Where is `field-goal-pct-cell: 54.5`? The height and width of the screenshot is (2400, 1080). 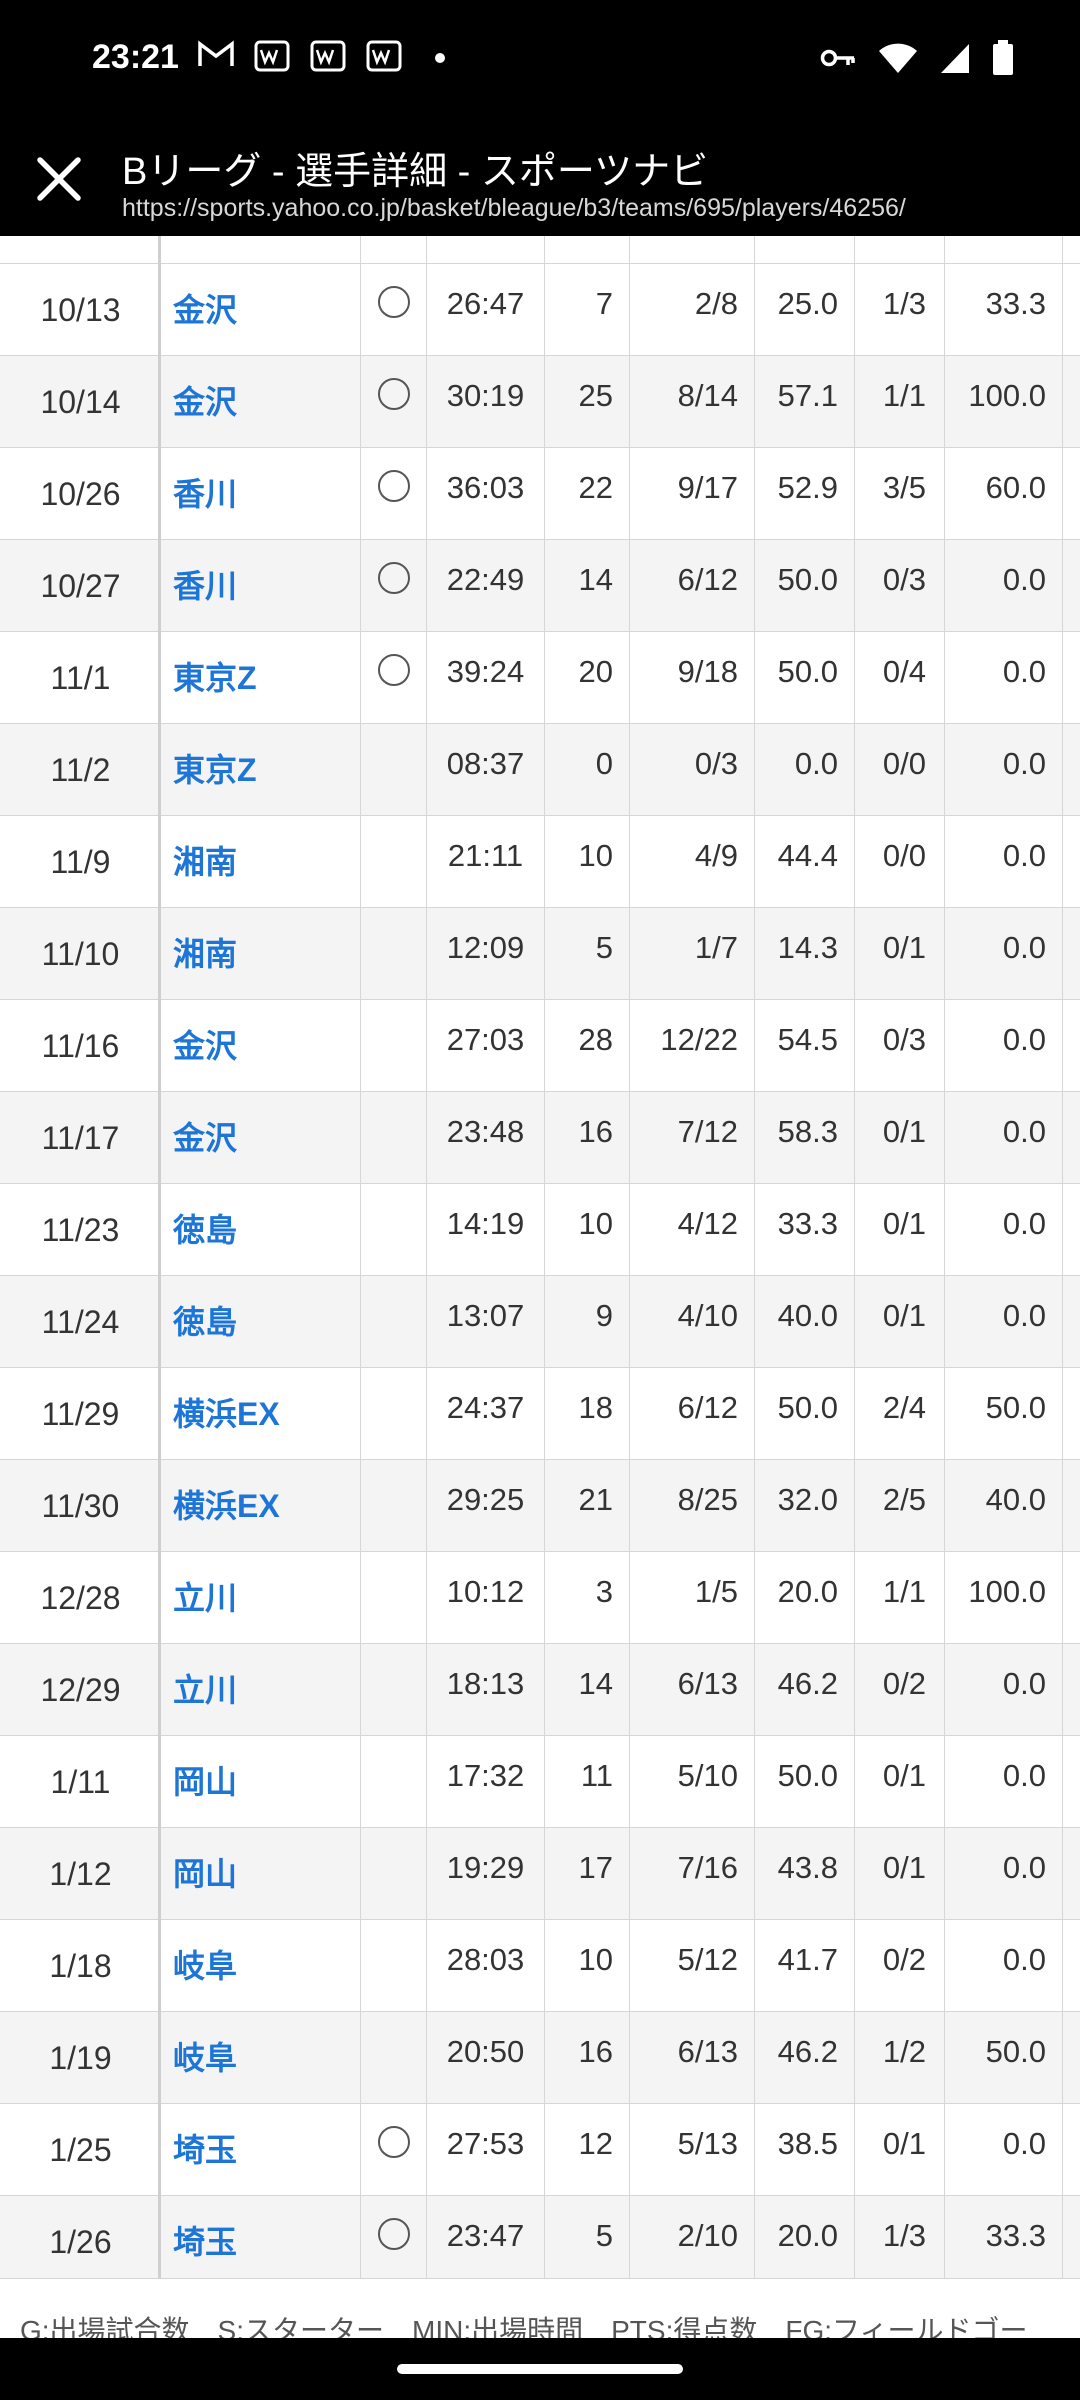
field-goal-pct-cell: 54.5 is located at coordinates (805, 1046).